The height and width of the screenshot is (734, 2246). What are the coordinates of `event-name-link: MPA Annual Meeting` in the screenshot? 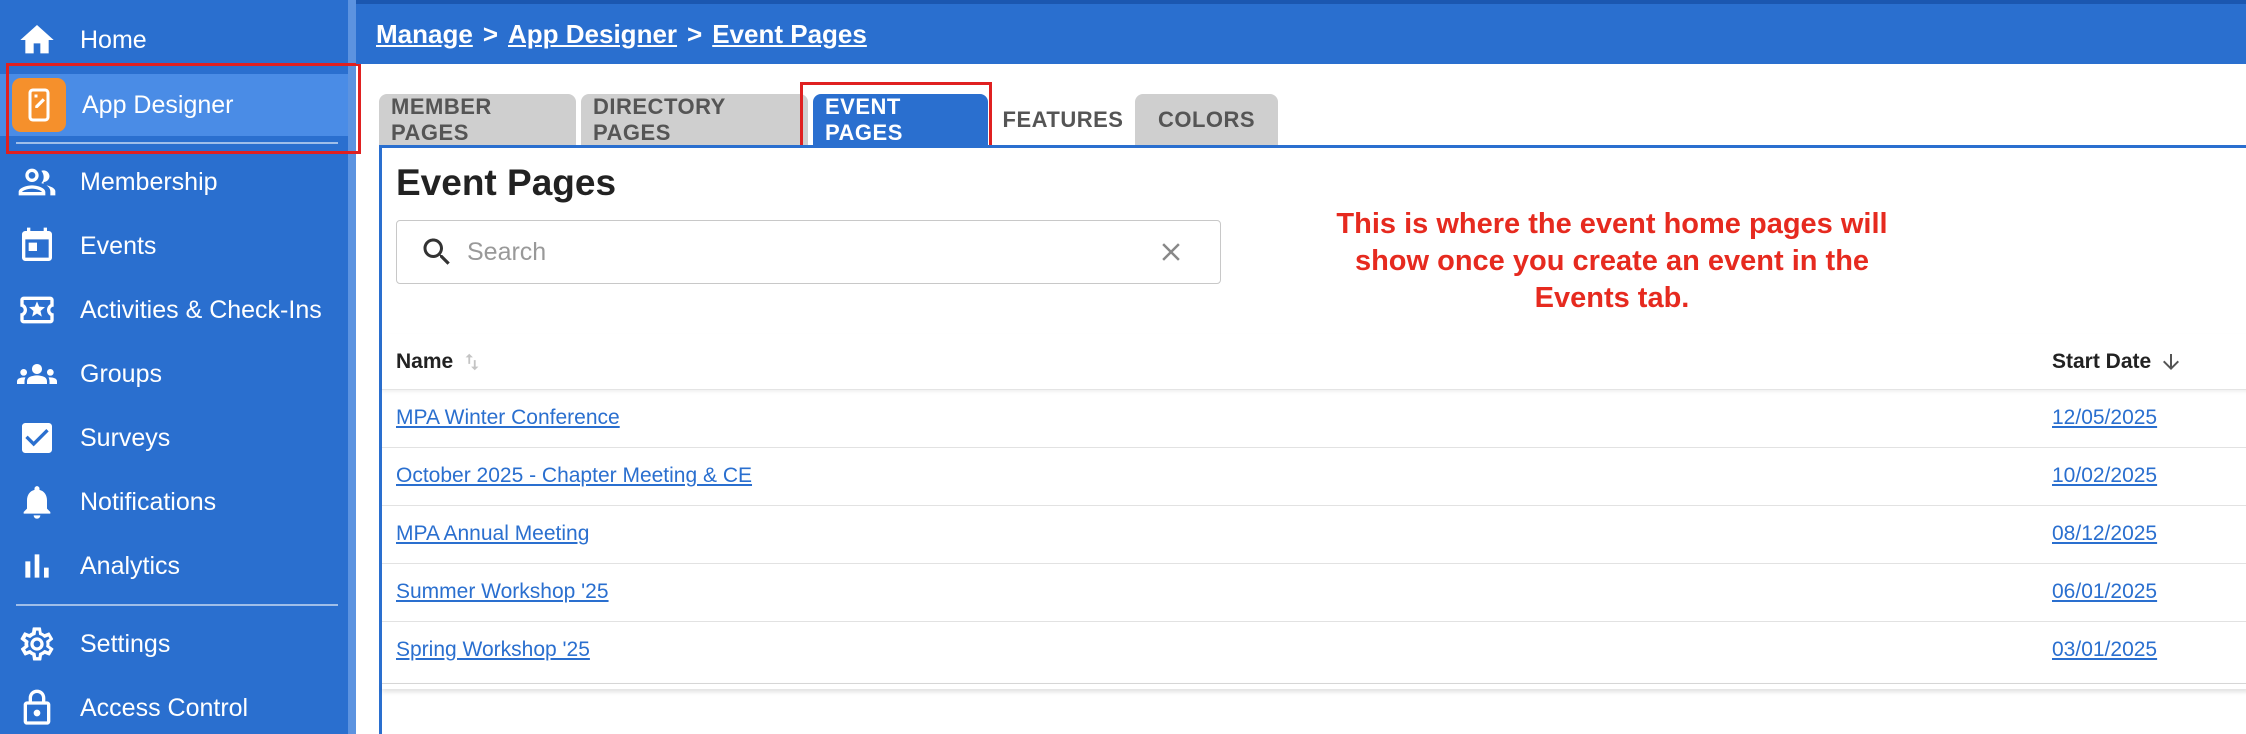 It's located at (492, 534).